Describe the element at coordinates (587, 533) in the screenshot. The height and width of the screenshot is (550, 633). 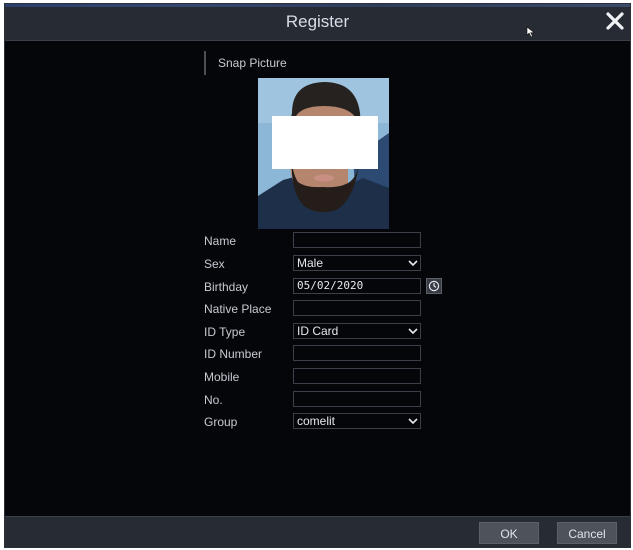
I see `cancel-button: Cancel` at that location.